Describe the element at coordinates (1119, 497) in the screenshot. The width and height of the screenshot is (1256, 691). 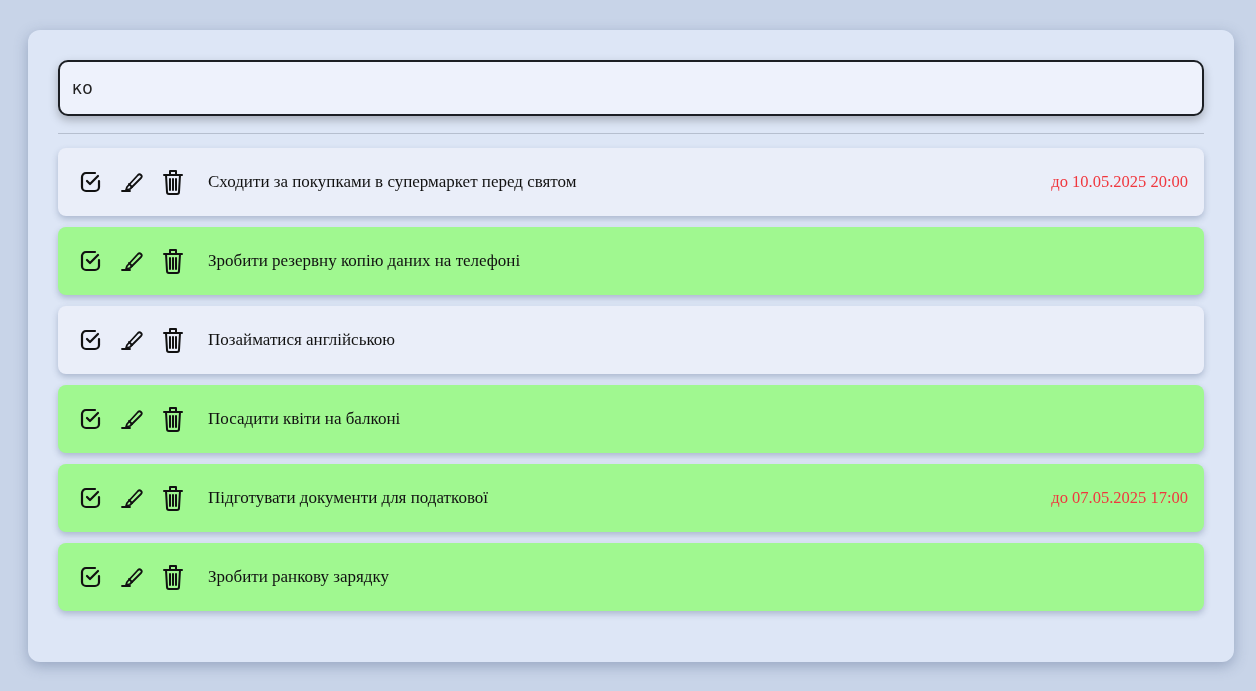
I see `task-deadline: до 07.05.2025 17:00` at that location.